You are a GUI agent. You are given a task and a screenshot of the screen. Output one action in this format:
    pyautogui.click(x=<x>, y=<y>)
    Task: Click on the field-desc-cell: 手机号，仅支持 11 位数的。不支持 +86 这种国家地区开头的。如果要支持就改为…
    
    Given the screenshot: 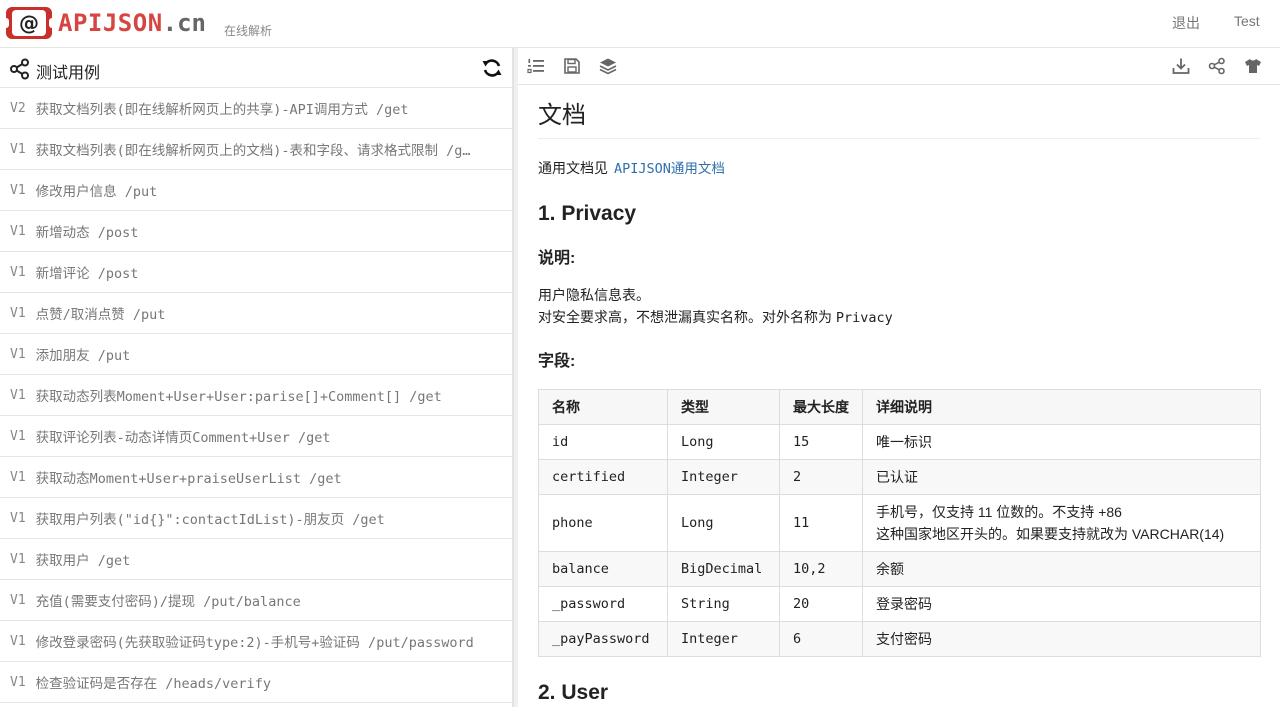 What is the action you would take?
    pyautogui.click(x=1061, y=523)
    